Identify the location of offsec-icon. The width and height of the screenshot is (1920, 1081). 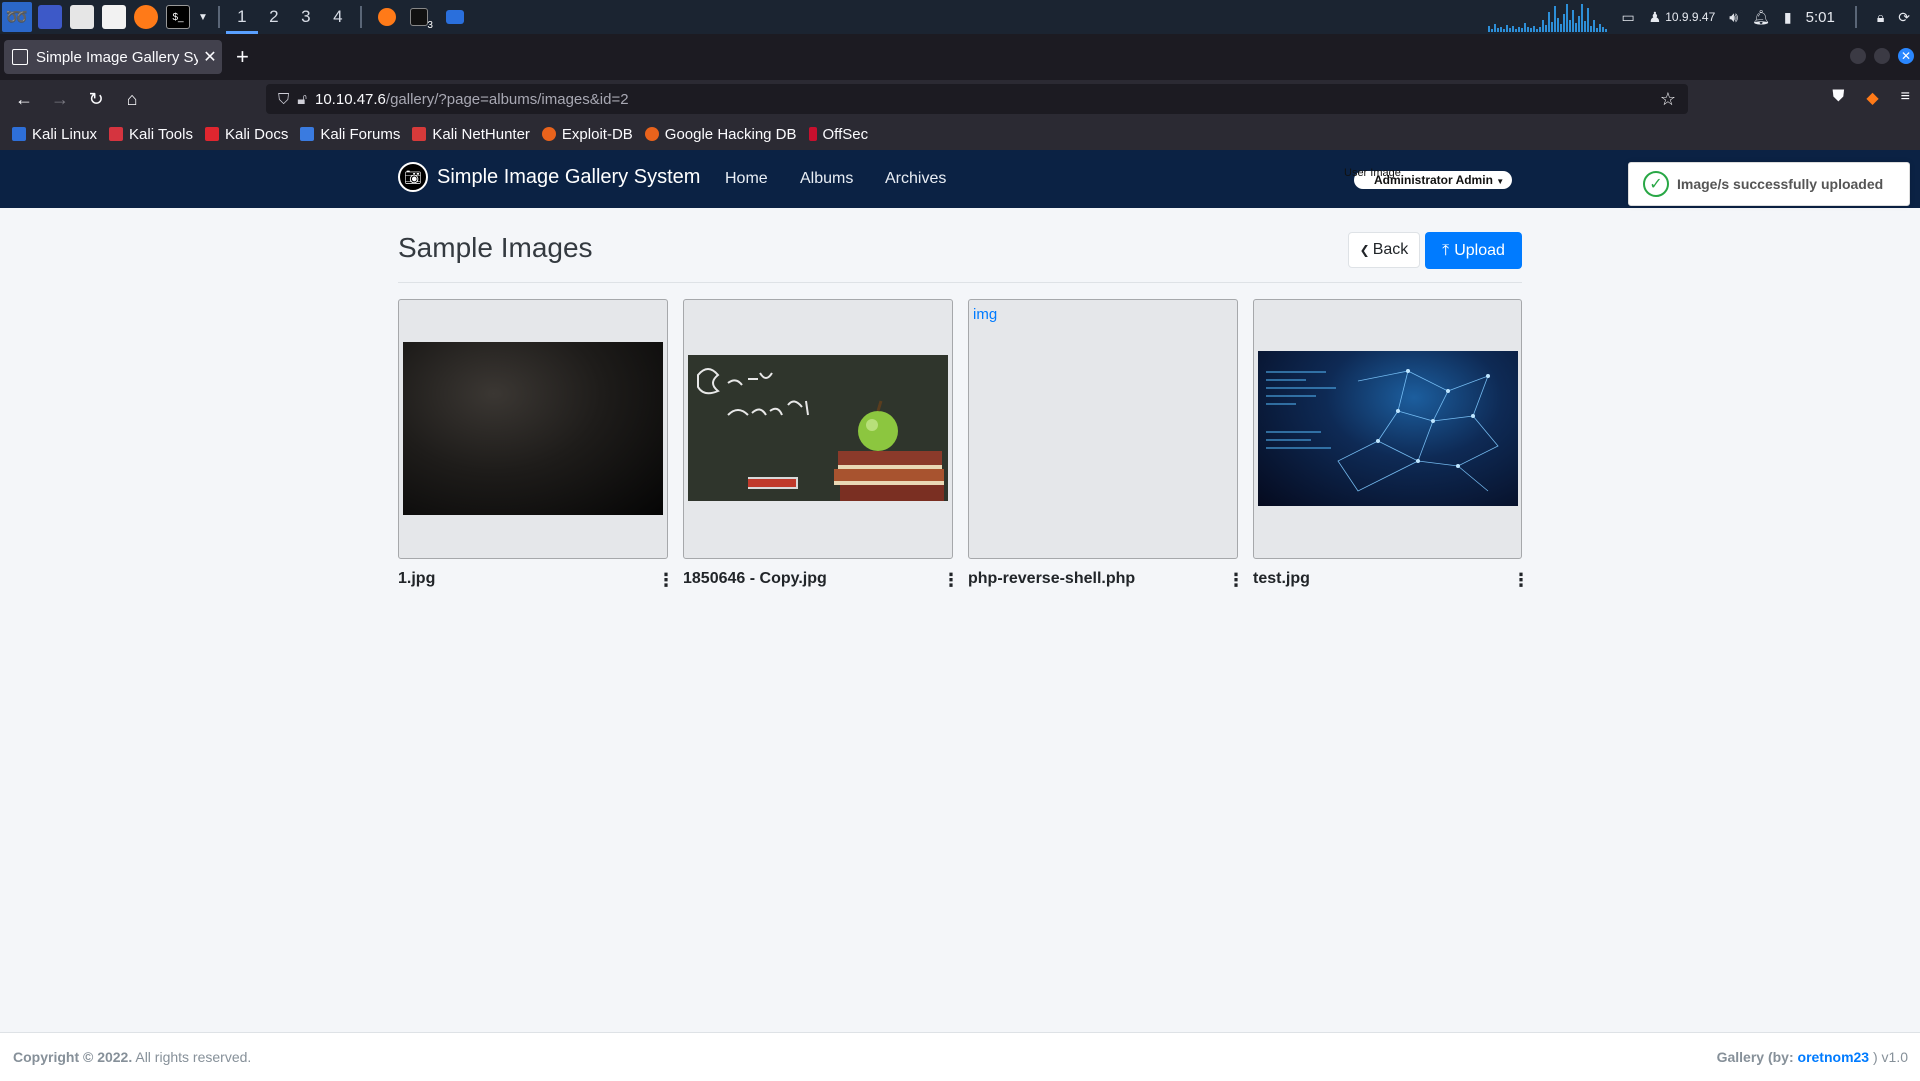
(812, 134).